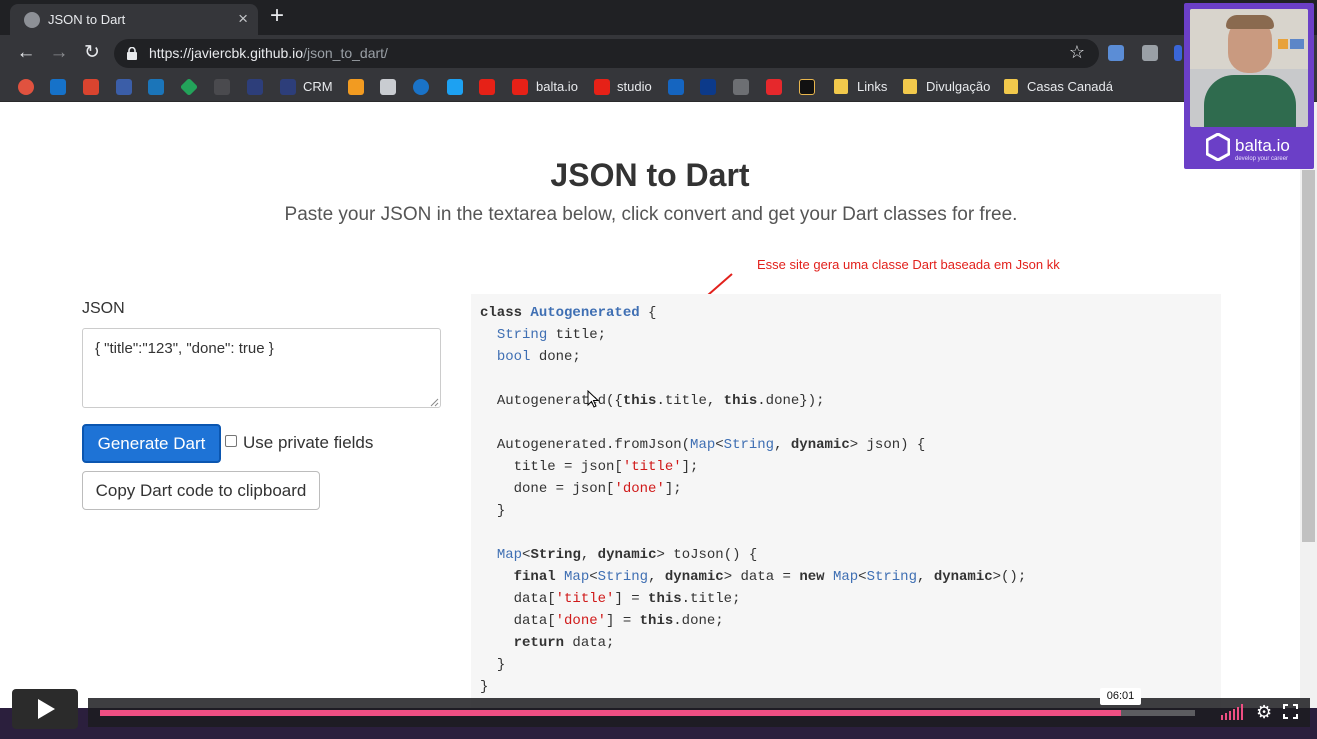  I want to click on bookmark-crm: CRM, so click(318, 86).